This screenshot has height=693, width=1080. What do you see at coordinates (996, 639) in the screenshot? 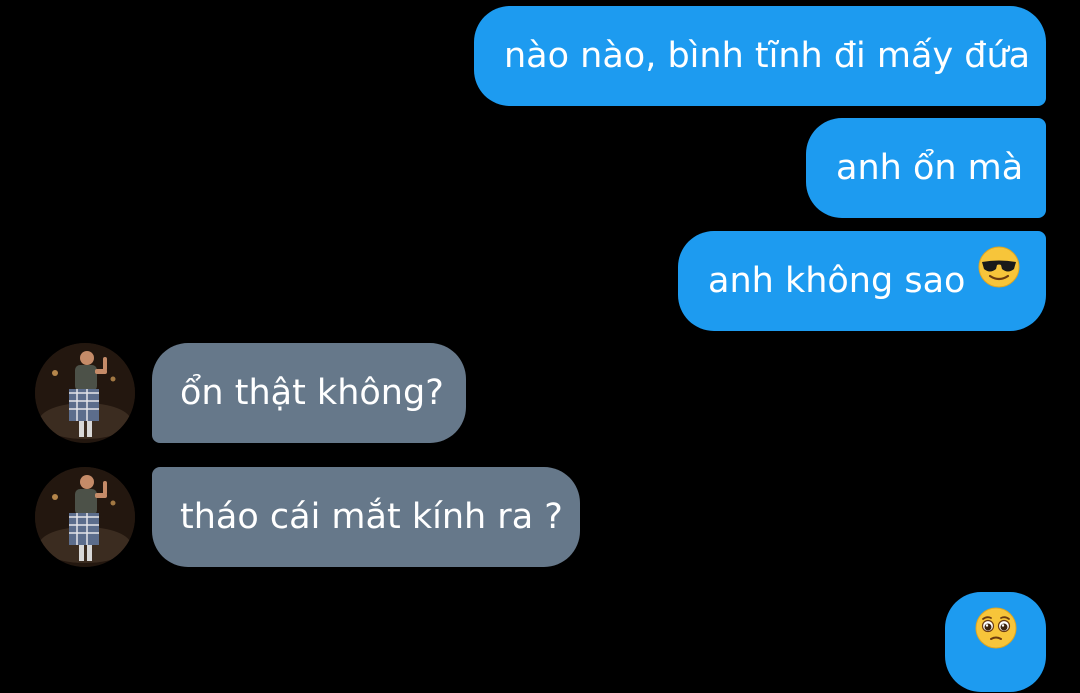
I see `pleading-face-icon` at bounding box center [996, 639].